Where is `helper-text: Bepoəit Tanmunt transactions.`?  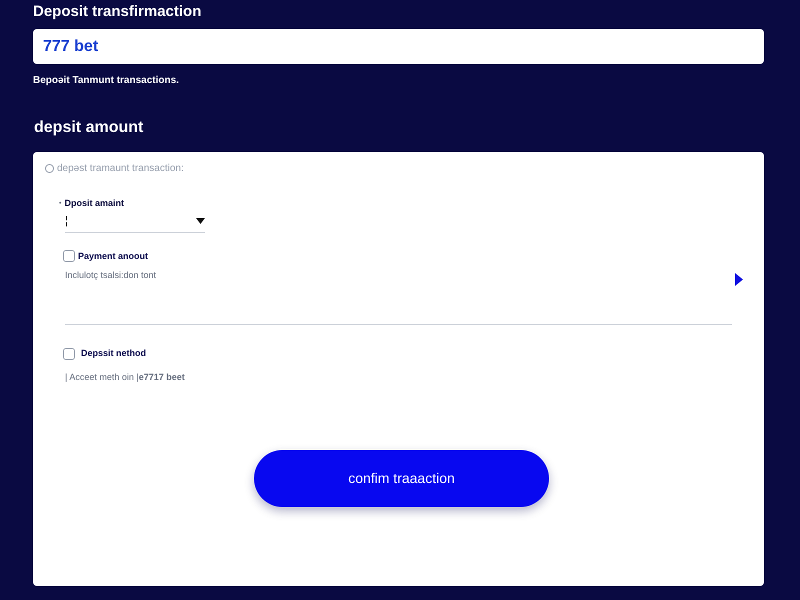
helper-text: Bepoəit Tanmunt transactions. is located at coordinates (106, 81).